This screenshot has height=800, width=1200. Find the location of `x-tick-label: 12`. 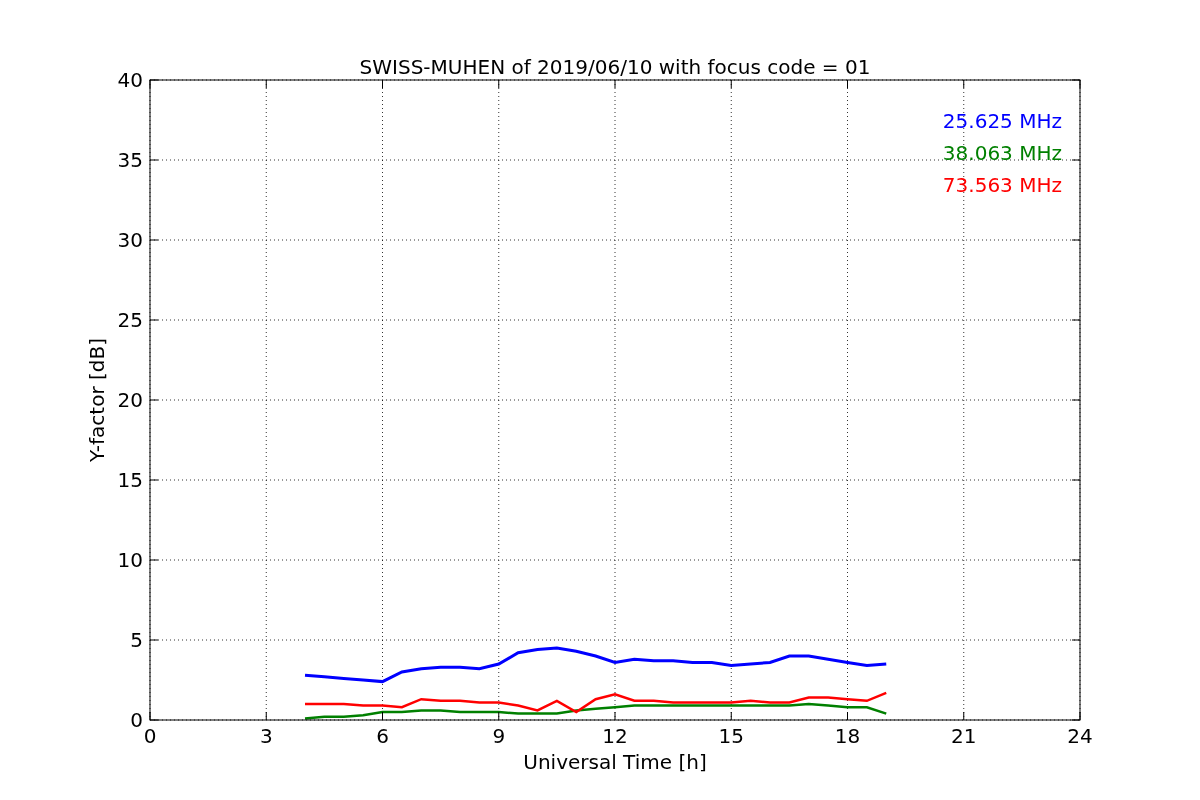

x-tick-label: 12 is located at coordinates (615, 736).